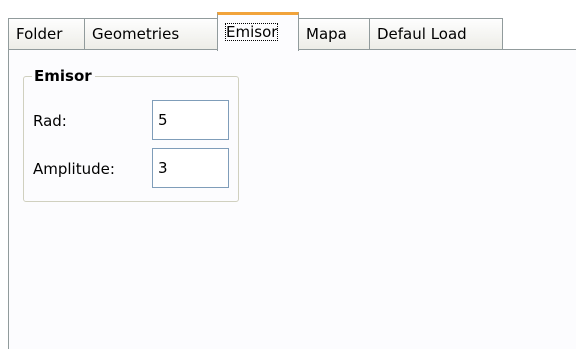  I want to click on amplitude-input, so click(190, 168).